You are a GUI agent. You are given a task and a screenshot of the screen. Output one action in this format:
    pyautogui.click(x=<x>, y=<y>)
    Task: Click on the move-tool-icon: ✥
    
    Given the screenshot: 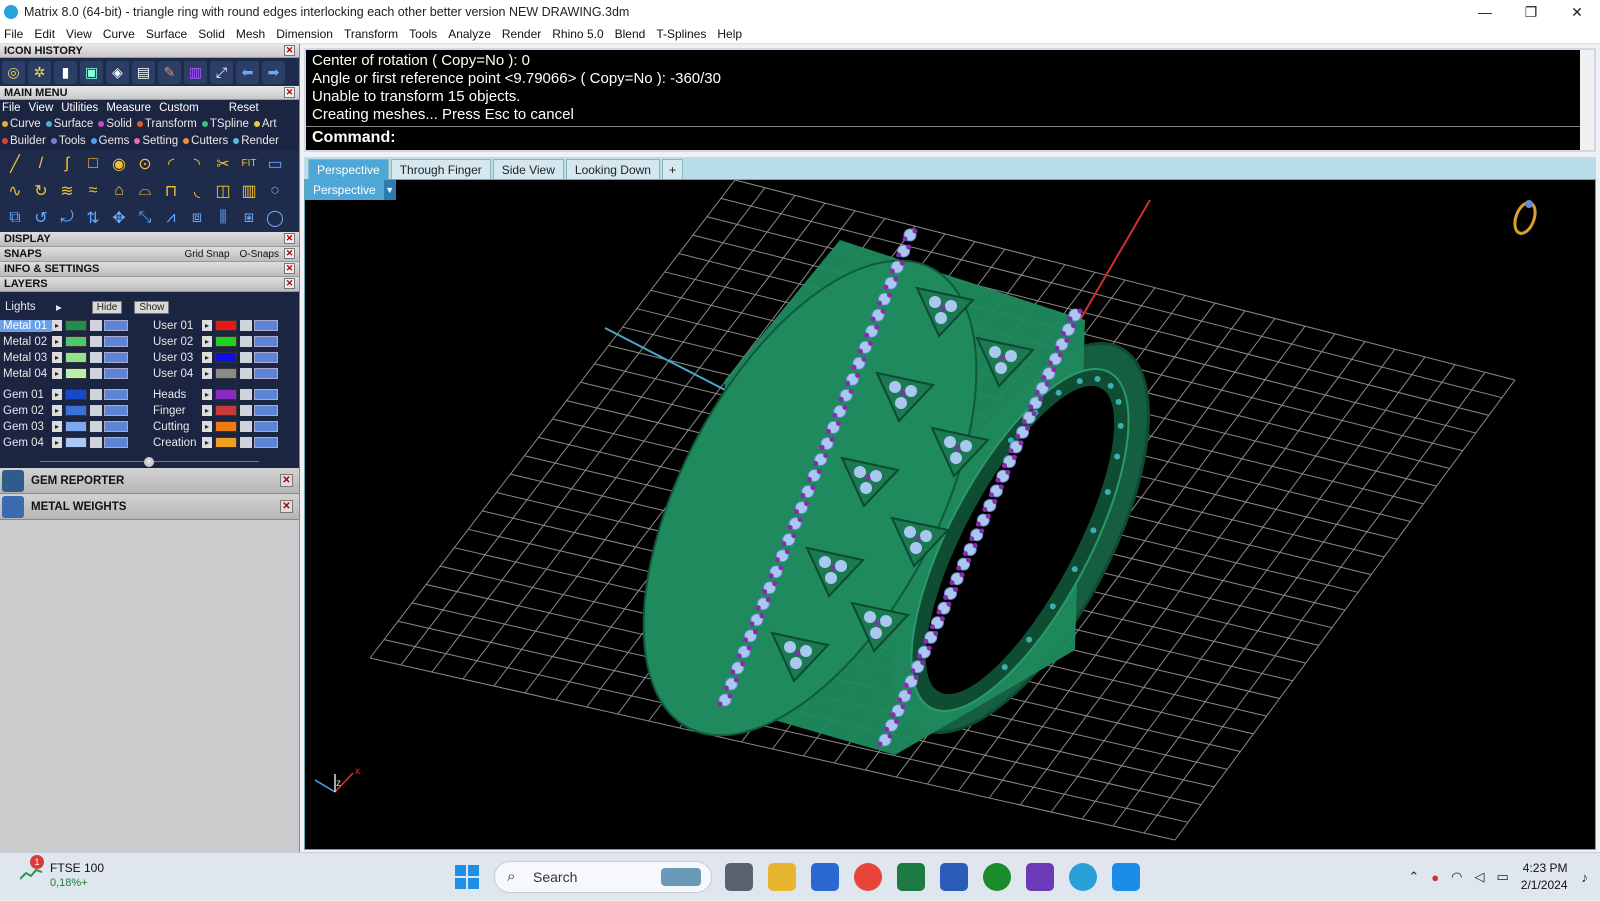 What is the action you would take?
    pyautogui.click(x=119, y=217)
    